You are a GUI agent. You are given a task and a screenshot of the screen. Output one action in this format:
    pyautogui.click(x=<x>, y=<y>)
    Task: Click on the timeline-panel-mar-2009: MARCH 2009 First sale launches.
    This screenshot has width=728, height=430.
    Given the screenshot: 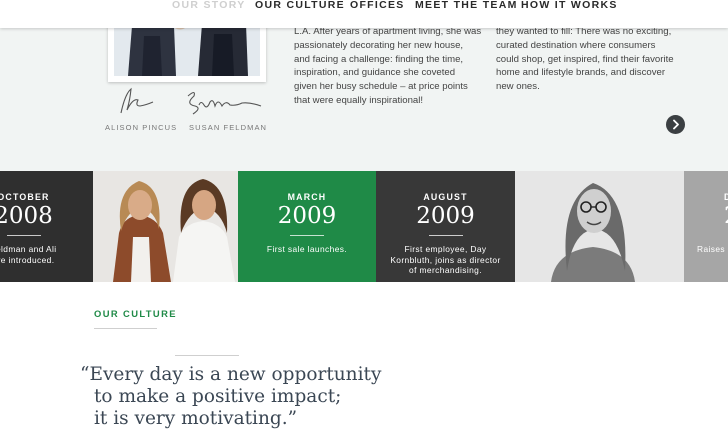 What is the action you would take?
    pyautogui.click(x=307, y=226)
    